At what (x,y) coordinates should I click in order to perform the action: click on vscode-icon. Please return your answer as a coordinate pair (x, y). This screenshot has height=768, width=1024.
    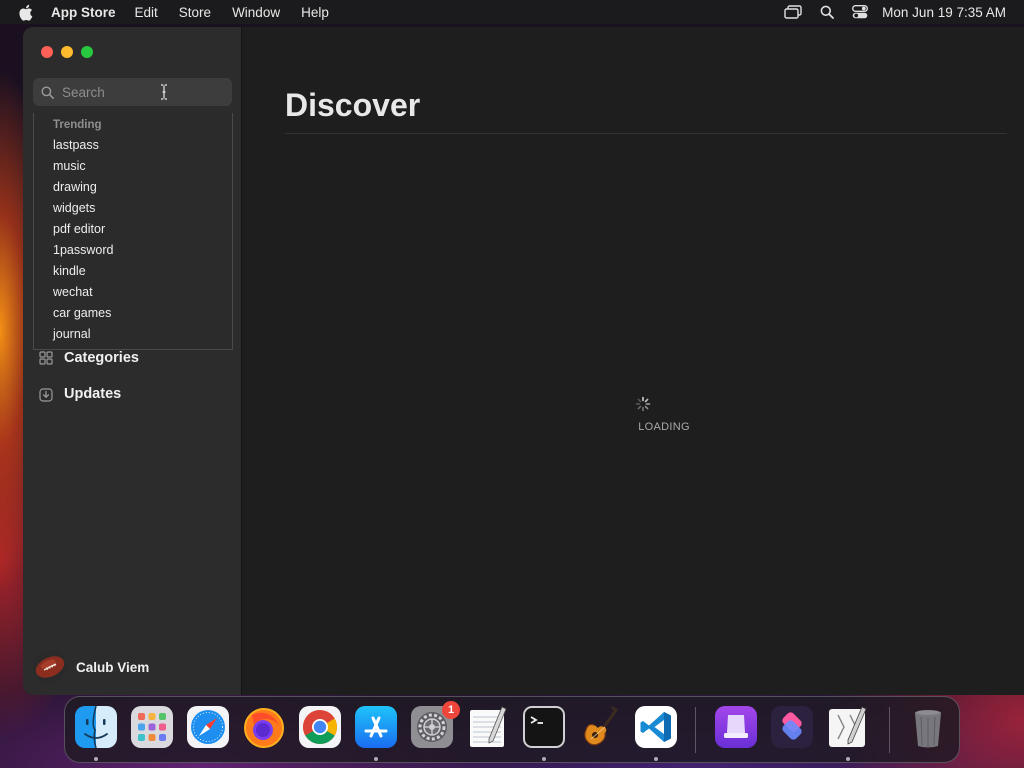
    Looking at the image, I should click on (656, 727).